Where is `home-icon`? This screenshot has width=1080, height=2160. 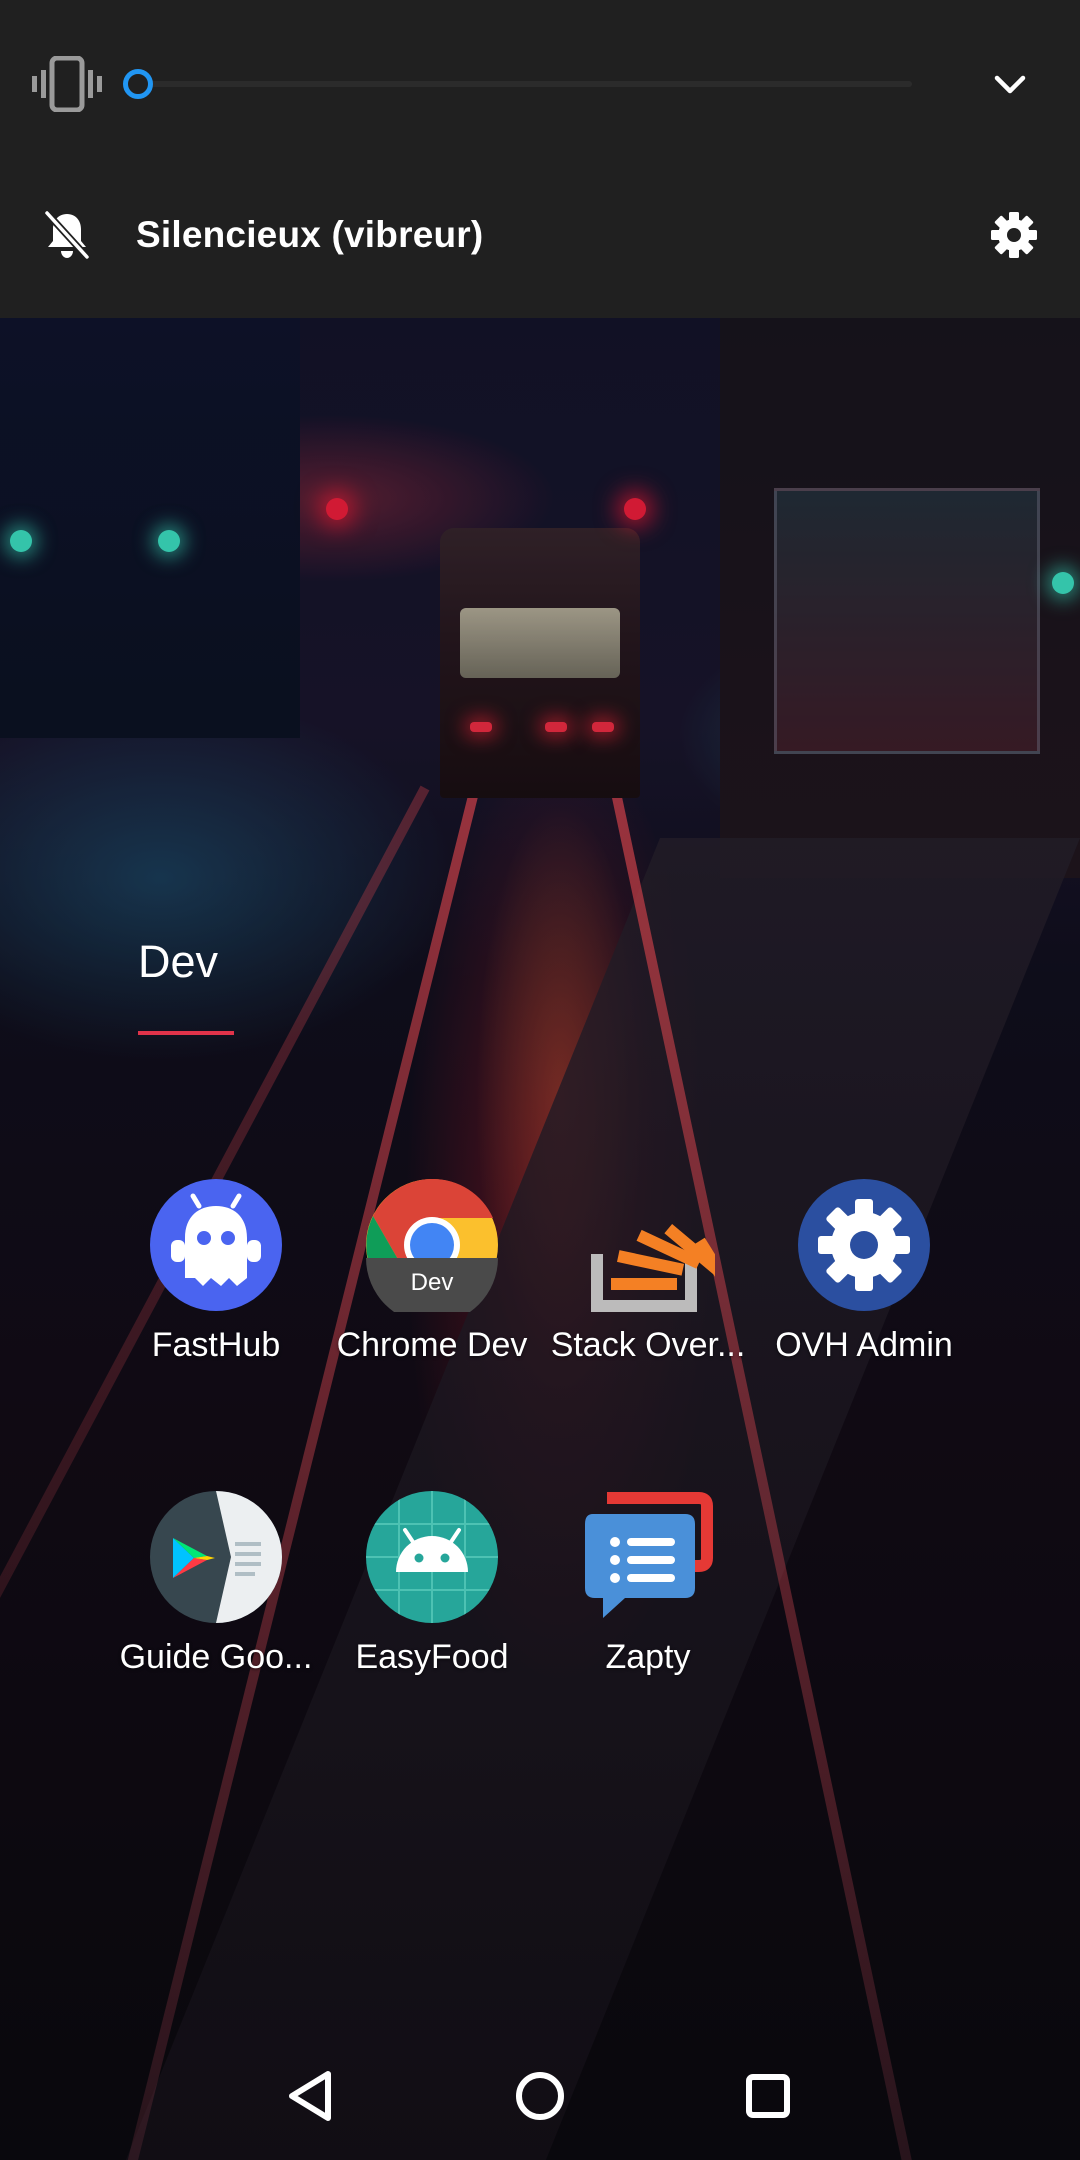 home-icon is located at coordinates (540, 2096).